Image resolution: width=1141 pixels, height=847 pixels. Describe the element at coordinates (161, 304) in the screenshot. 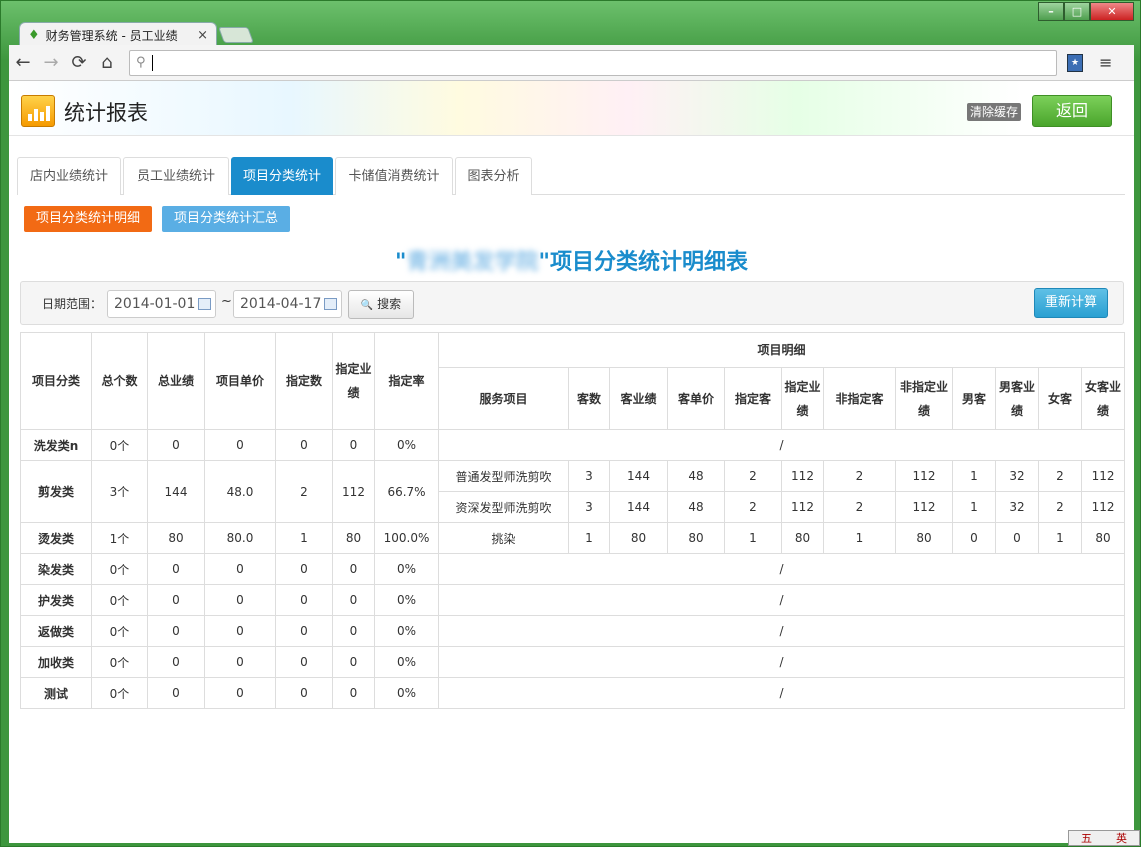

I see `start-date-input: 2014-01-01` at that location.